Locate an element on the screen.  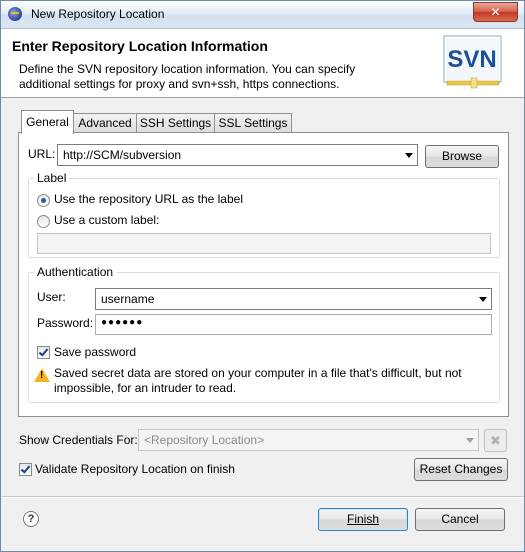
password-input: ●●●●●● is located at coordinates (293, 324).